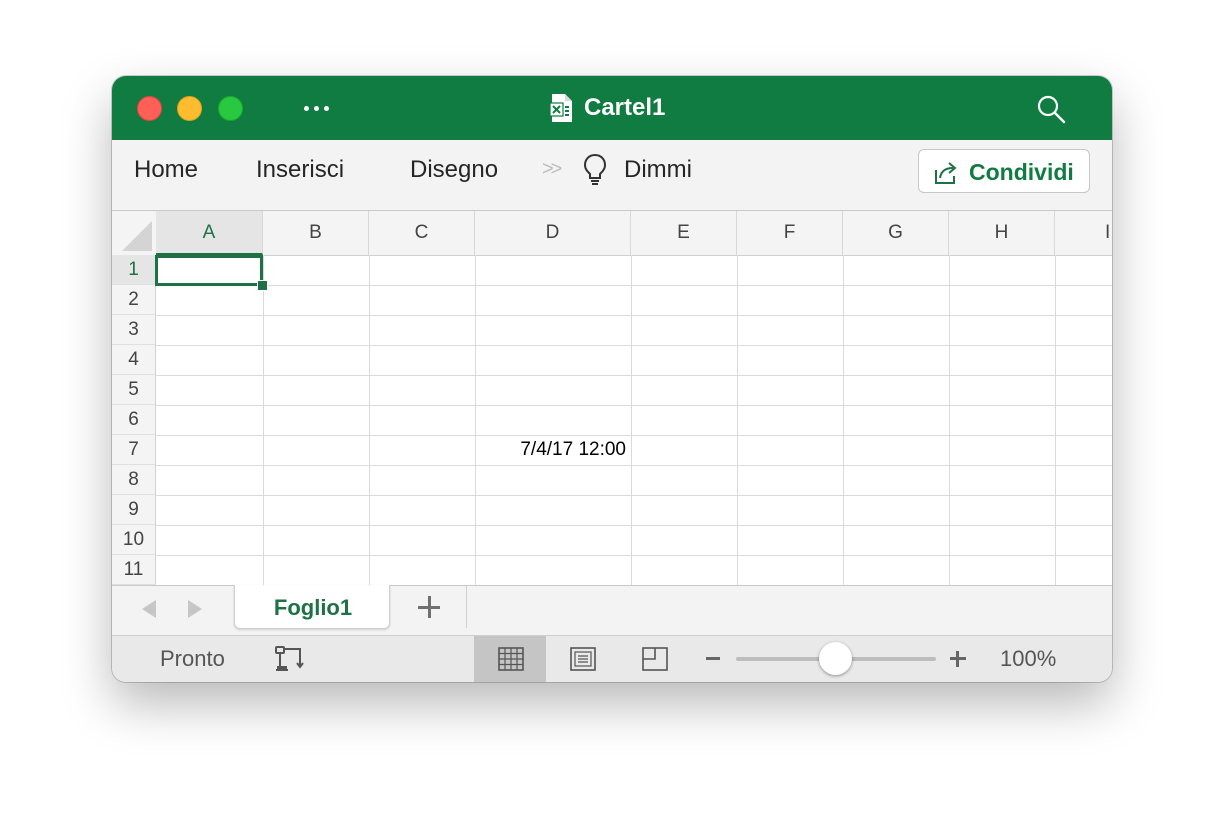  I want to click on tab-inserisci: Inserisci, so click(300, 170).